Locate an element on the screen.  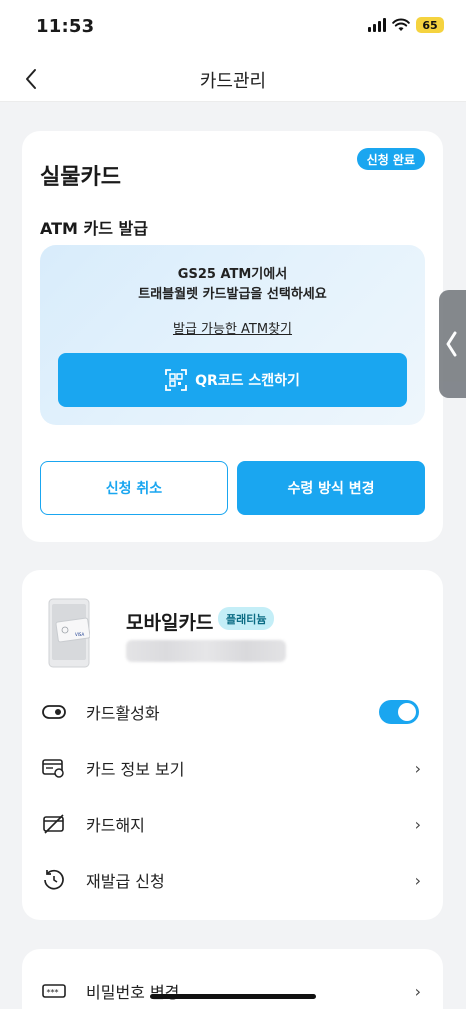
card-info-icon is located at coordinates (54, 768).